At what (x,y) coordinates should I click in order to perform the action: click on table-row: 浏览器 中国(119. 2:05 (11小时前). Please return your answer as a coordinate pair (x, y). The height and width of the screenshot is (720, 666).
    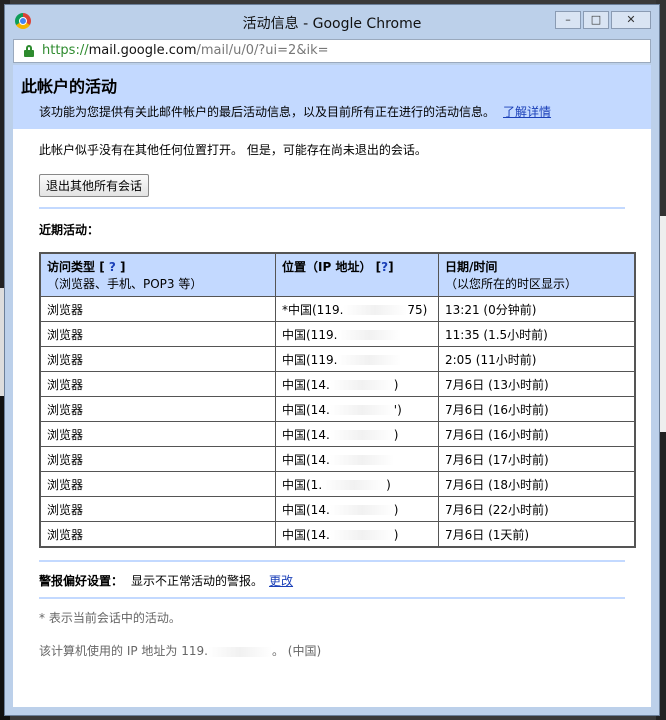
    Looking at the image, I should click on (337, 359).